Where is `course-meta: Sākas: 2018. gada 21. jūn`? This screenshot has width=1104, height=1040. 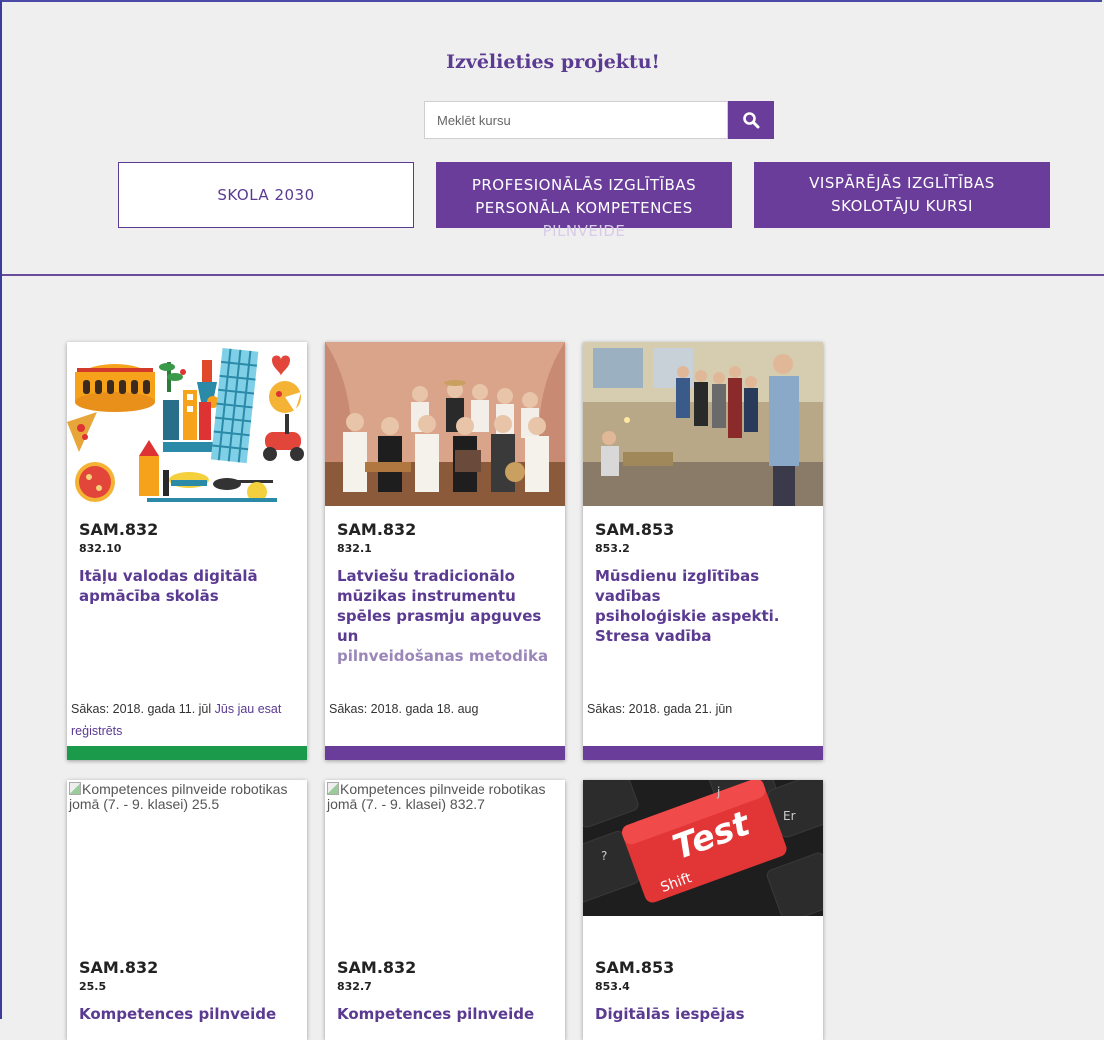
course-meta: Sākas: 2018. gada 21. jūn is located at coordinates (702, 709).